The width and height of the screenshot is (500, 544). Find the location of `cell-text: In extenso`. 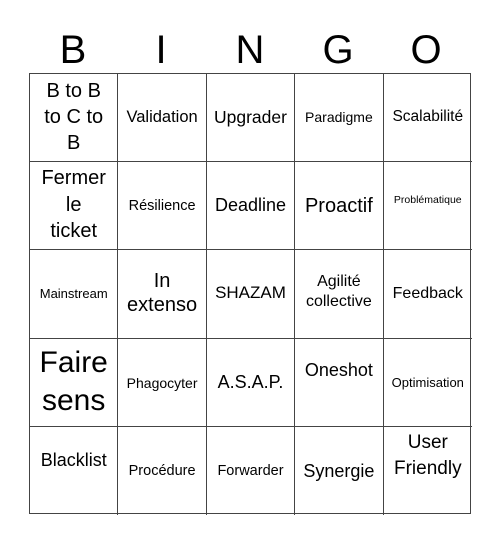

cell-text: In extenso is located at coordinates (162, 293).